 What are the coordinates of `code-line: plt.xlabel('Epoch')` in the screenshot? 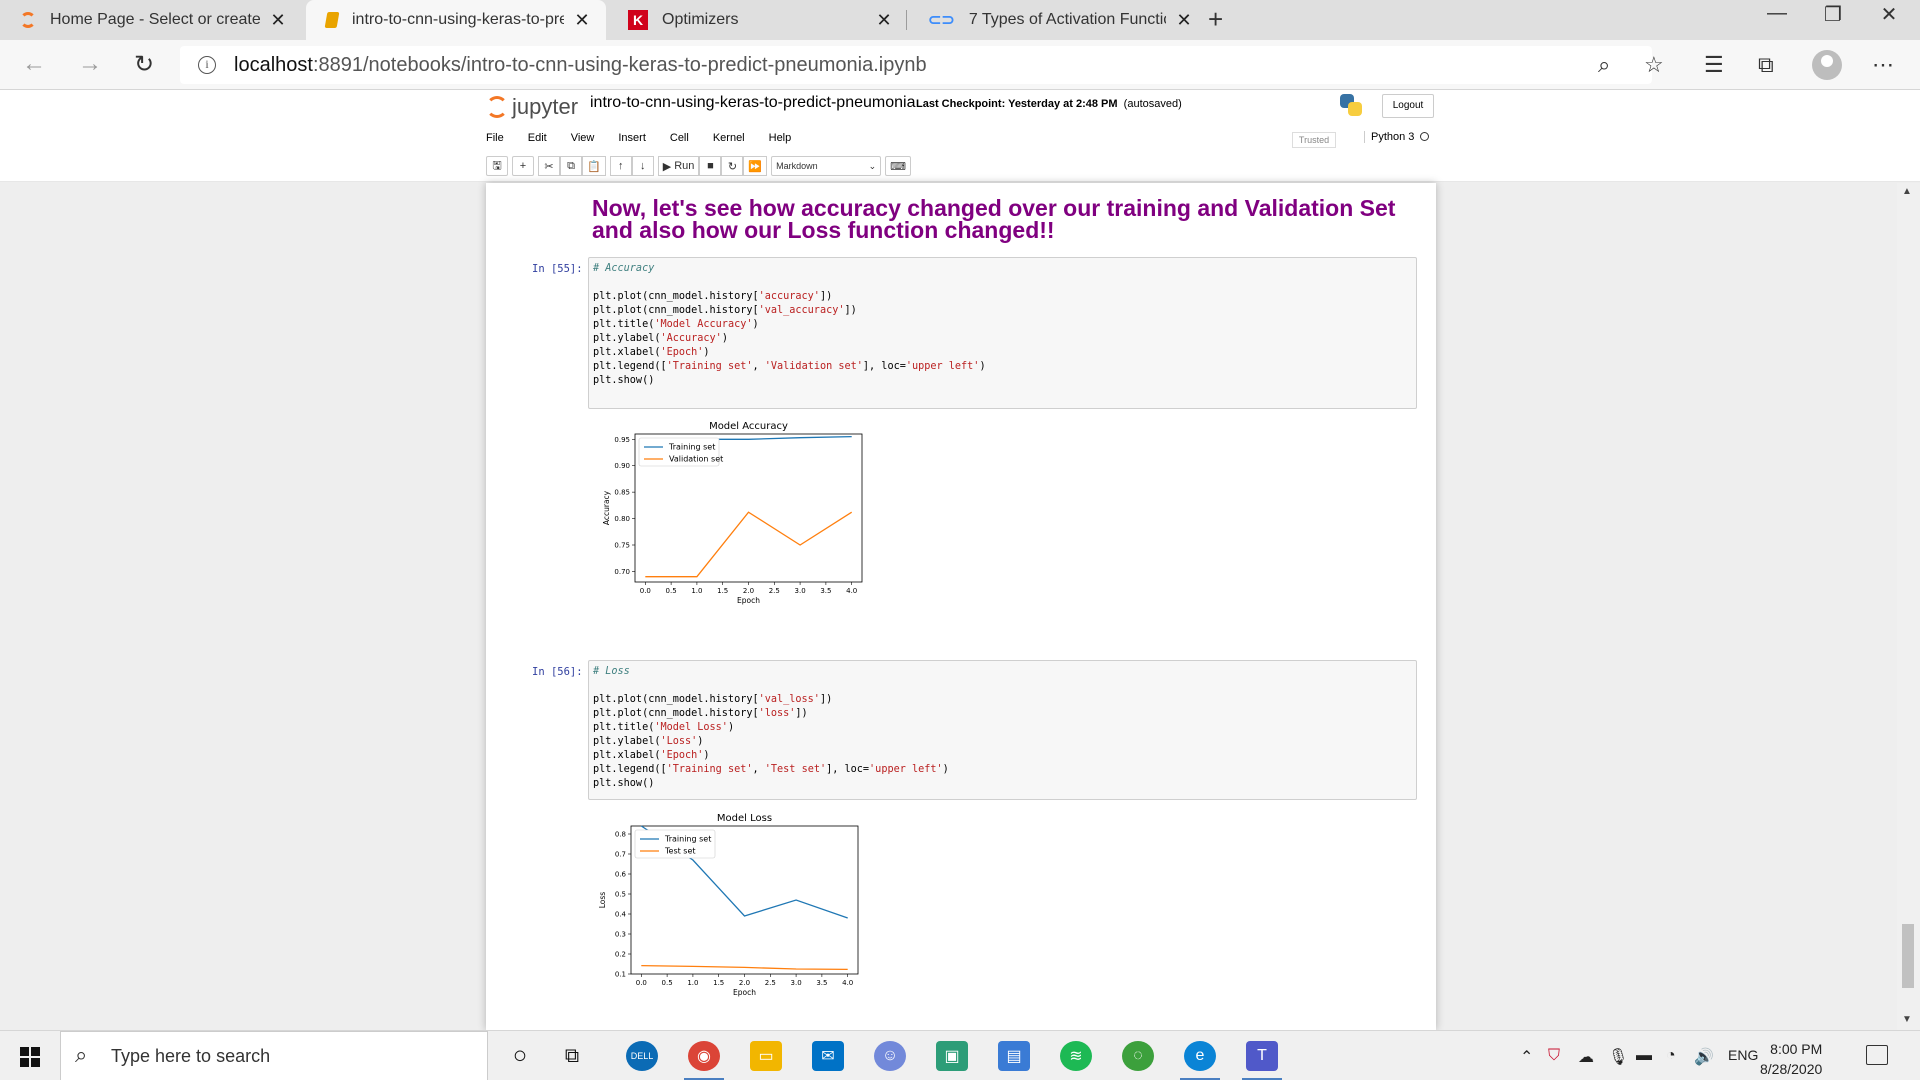 It's located at (651, 755).